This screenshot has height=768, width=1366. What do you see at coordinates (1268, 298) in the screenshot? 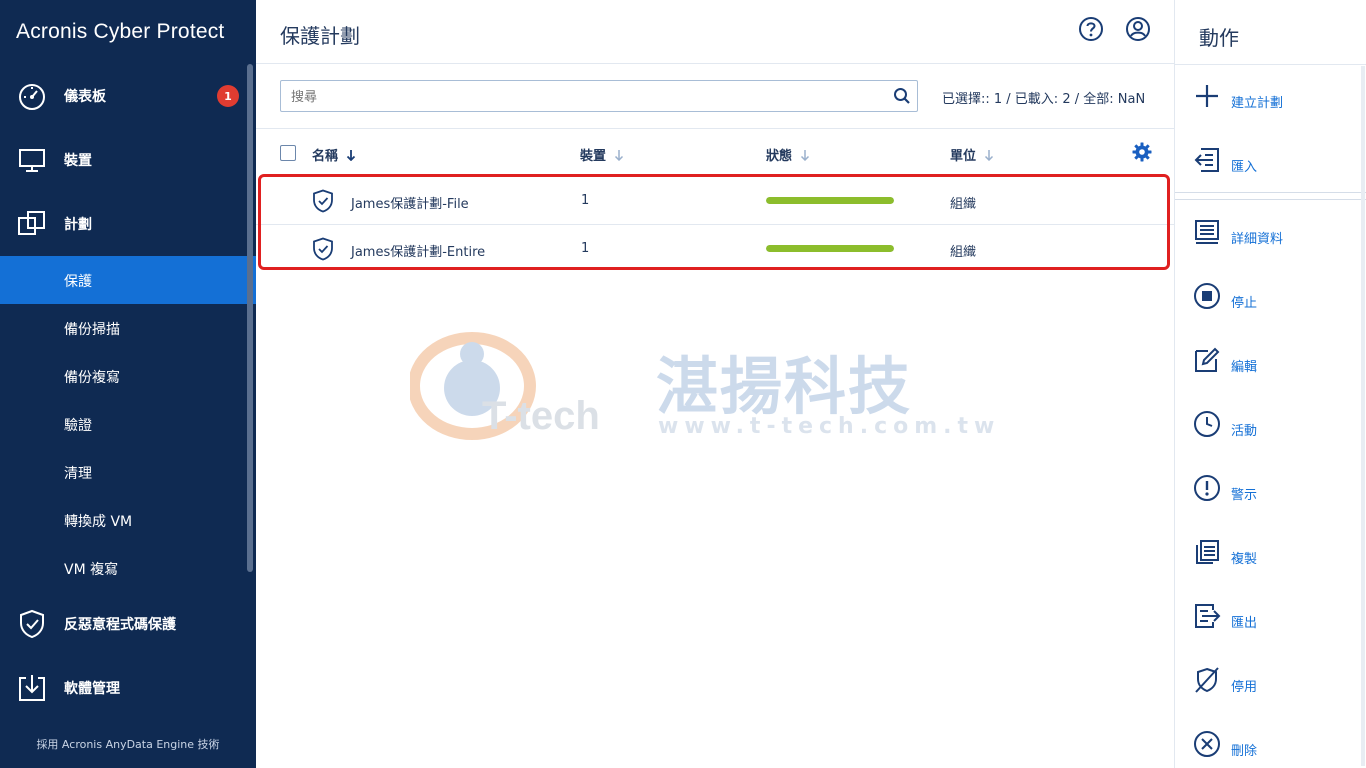
I see `stop-button: 停止` at bounding box center [1268, 298].